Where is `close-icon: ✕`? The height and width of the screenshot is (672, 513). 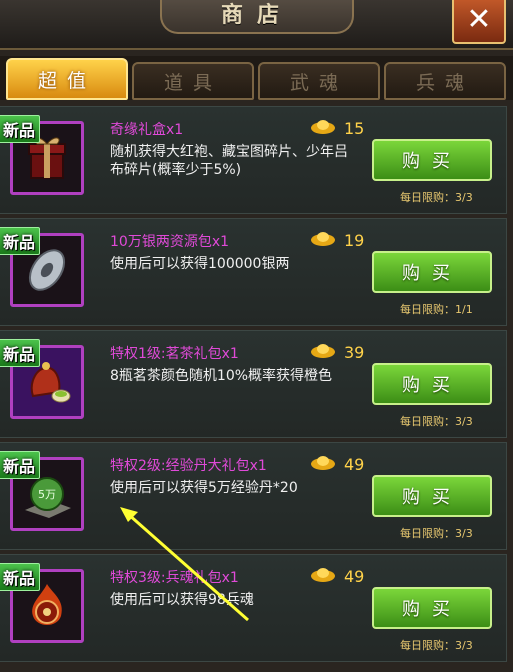 close-icon: ✕ is located at coordinates (479, 19).